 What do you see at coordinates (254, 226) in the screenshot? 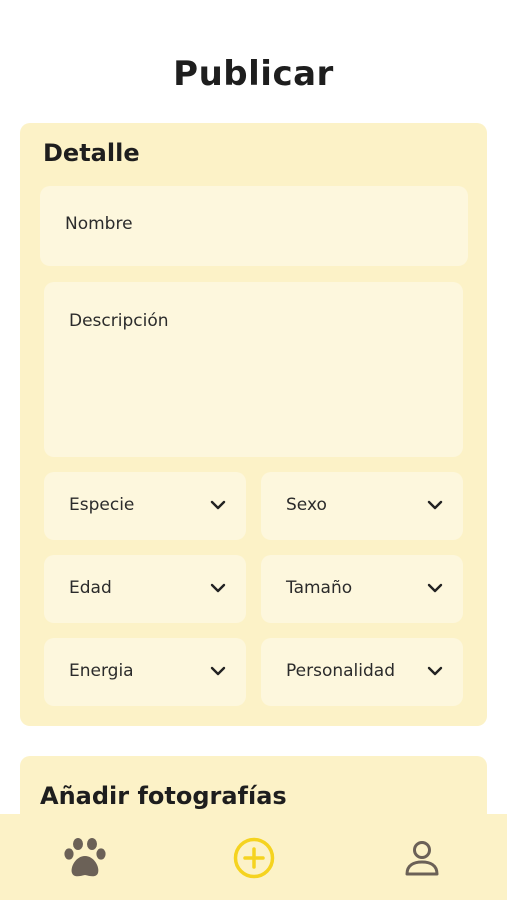
I see `name-input: Nombre` at bounding box center [254, 226].